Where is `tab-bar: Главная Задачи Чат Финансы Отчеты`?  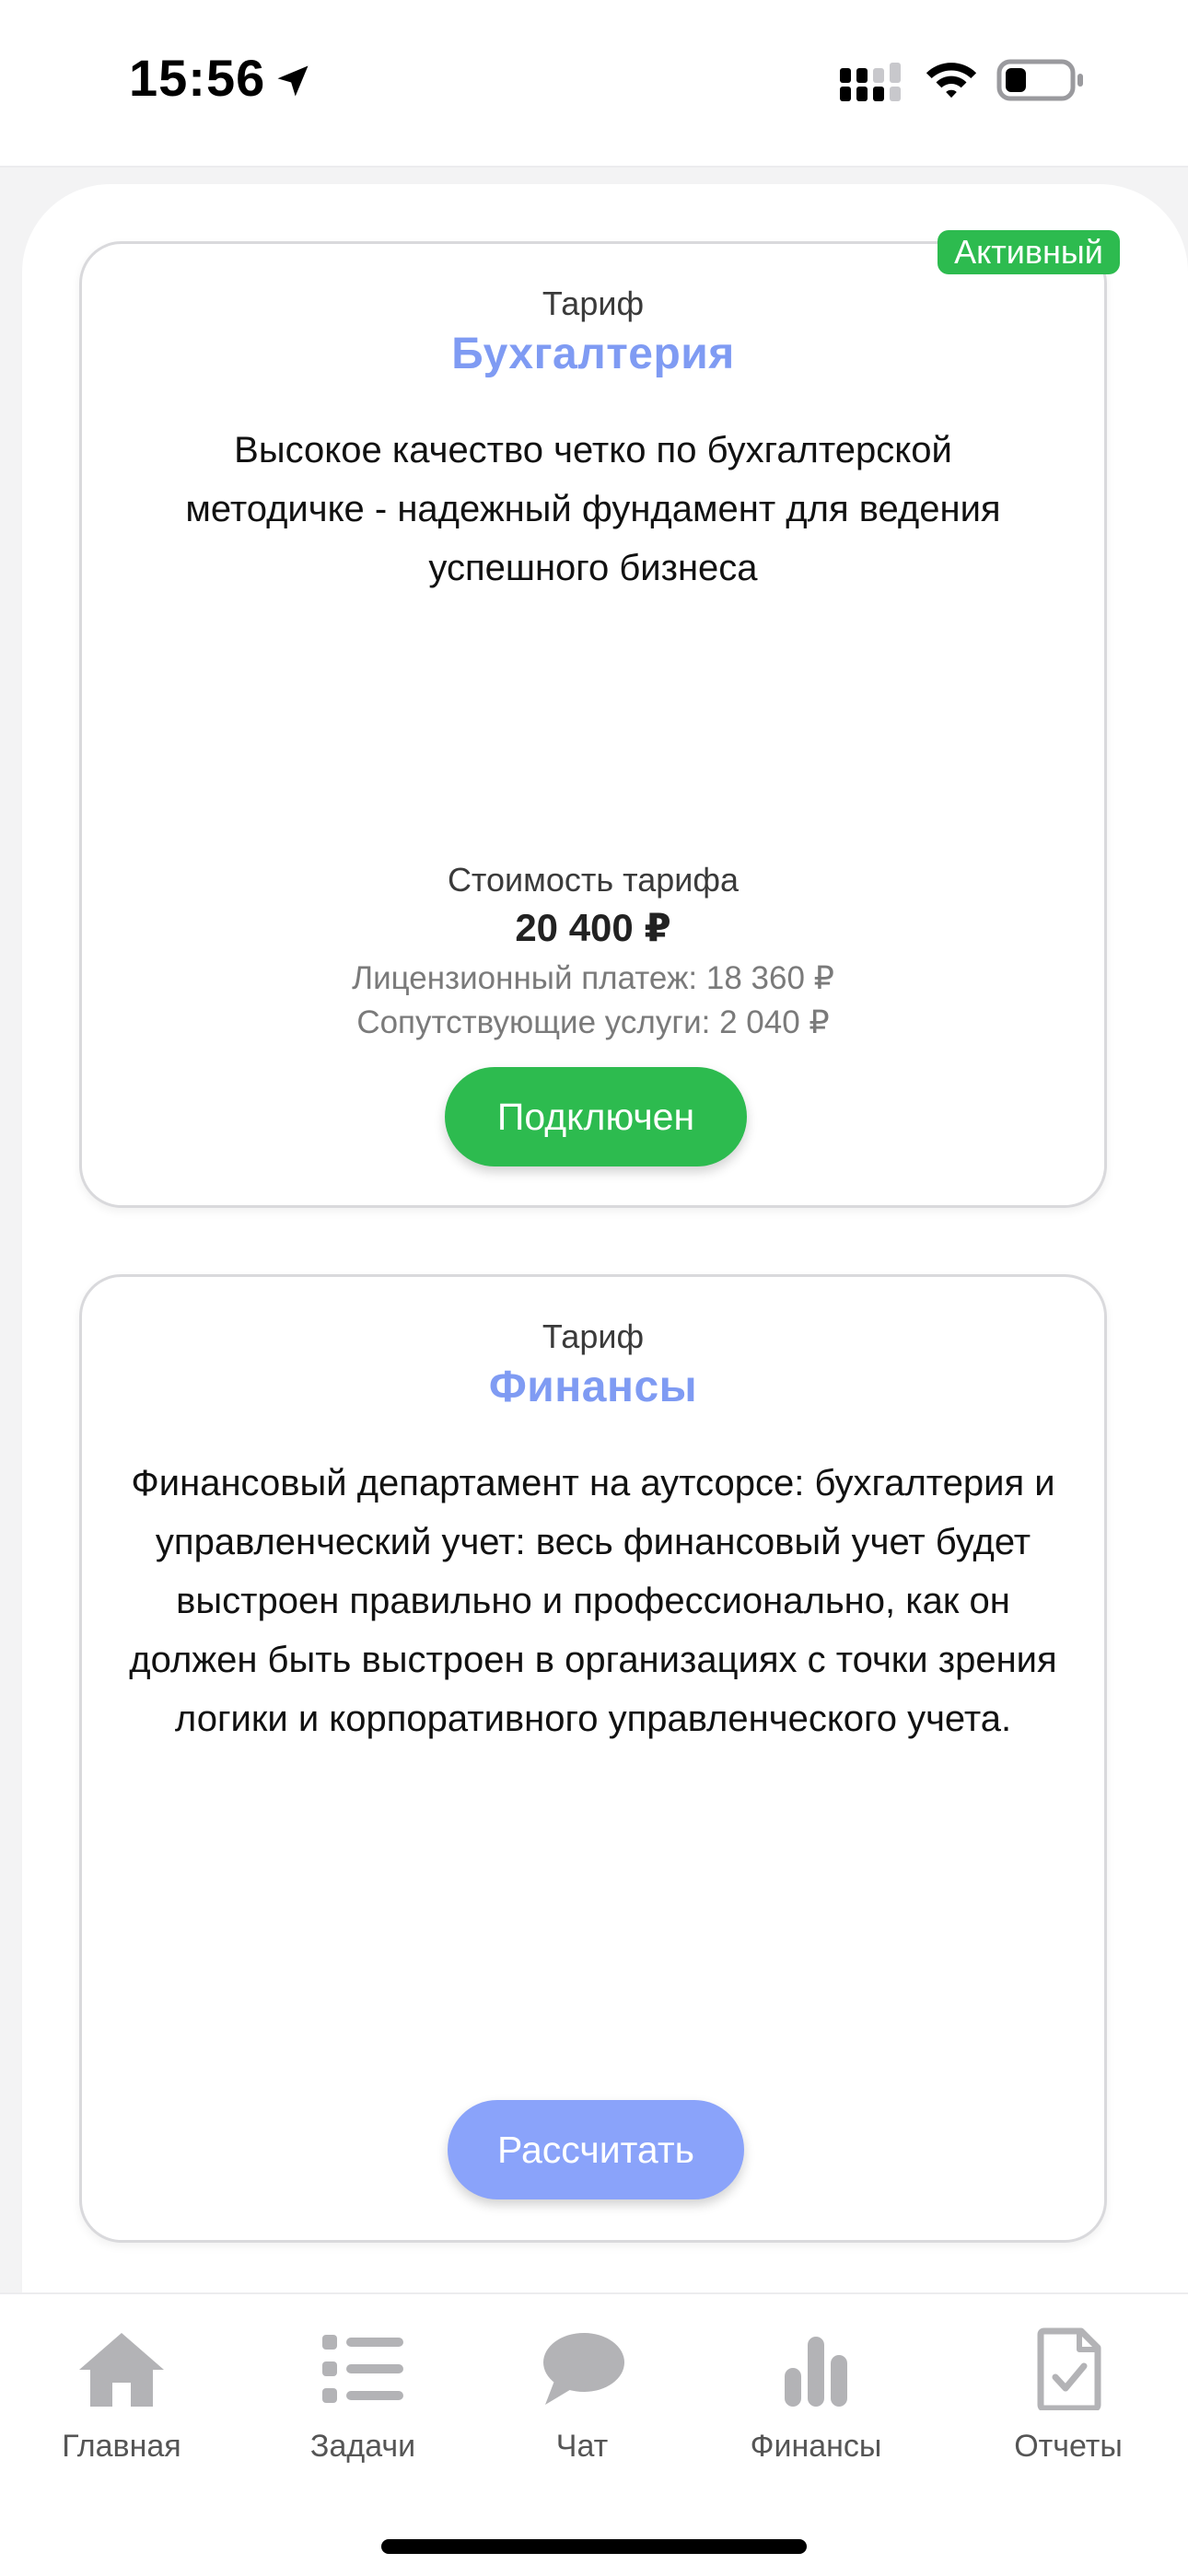
tab-bar: Главная Задачи Чат Финансы Отчеты is located at coordinates (594, 2434).